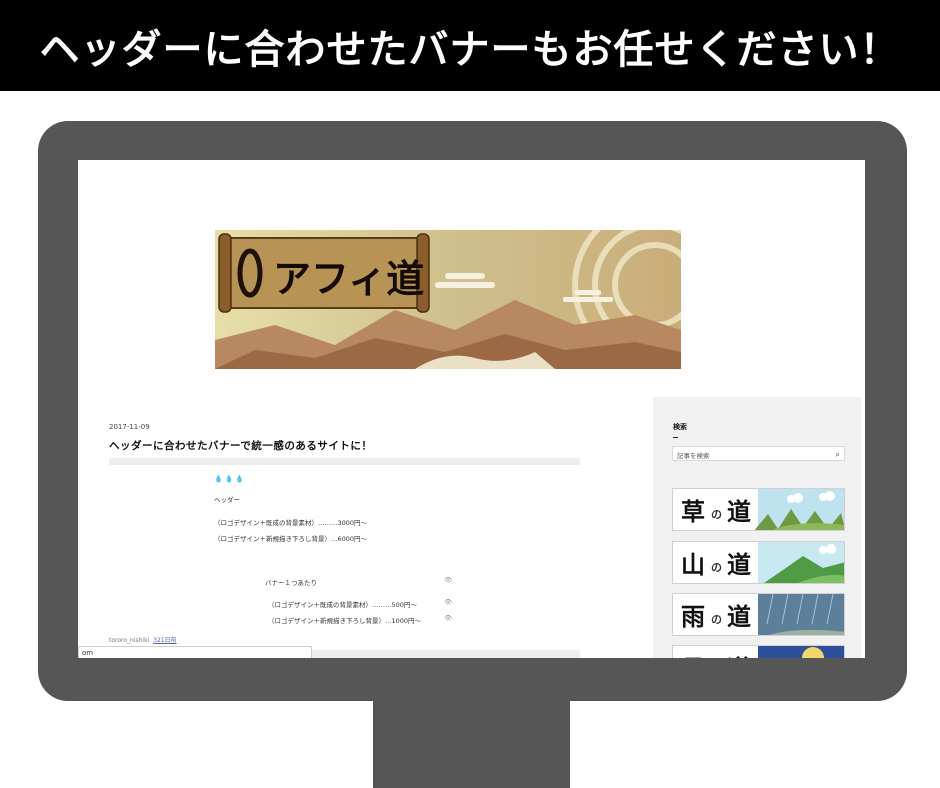  I want to click on price-line: （ロゴデザイン＋既成の背景素材）………3000円〜, so click(291, 523).